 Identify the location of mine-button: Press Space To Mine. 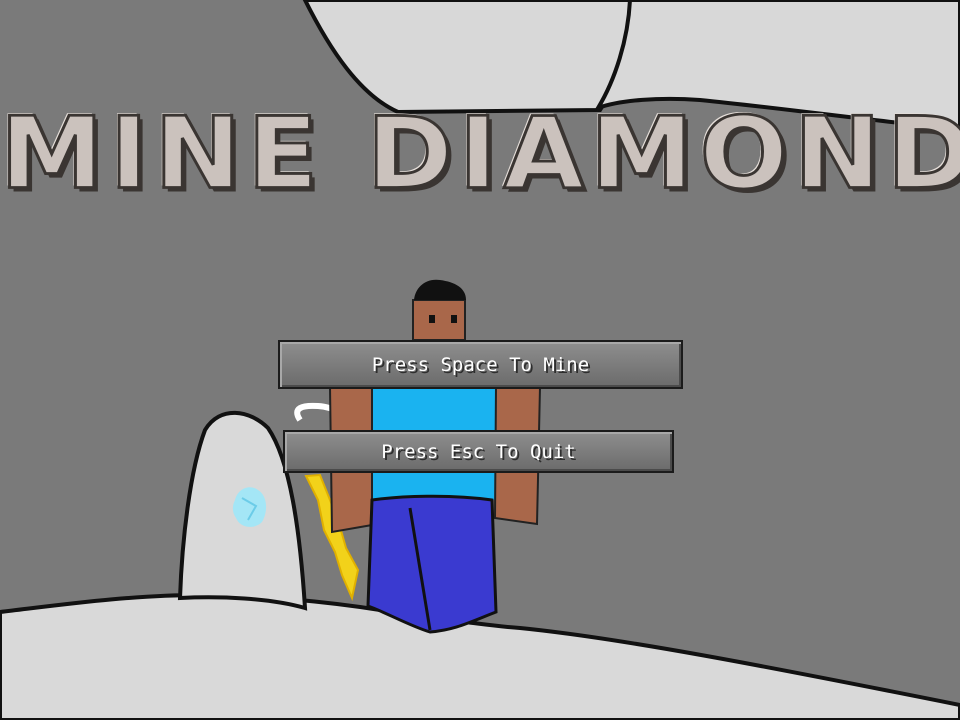
(480, 364).